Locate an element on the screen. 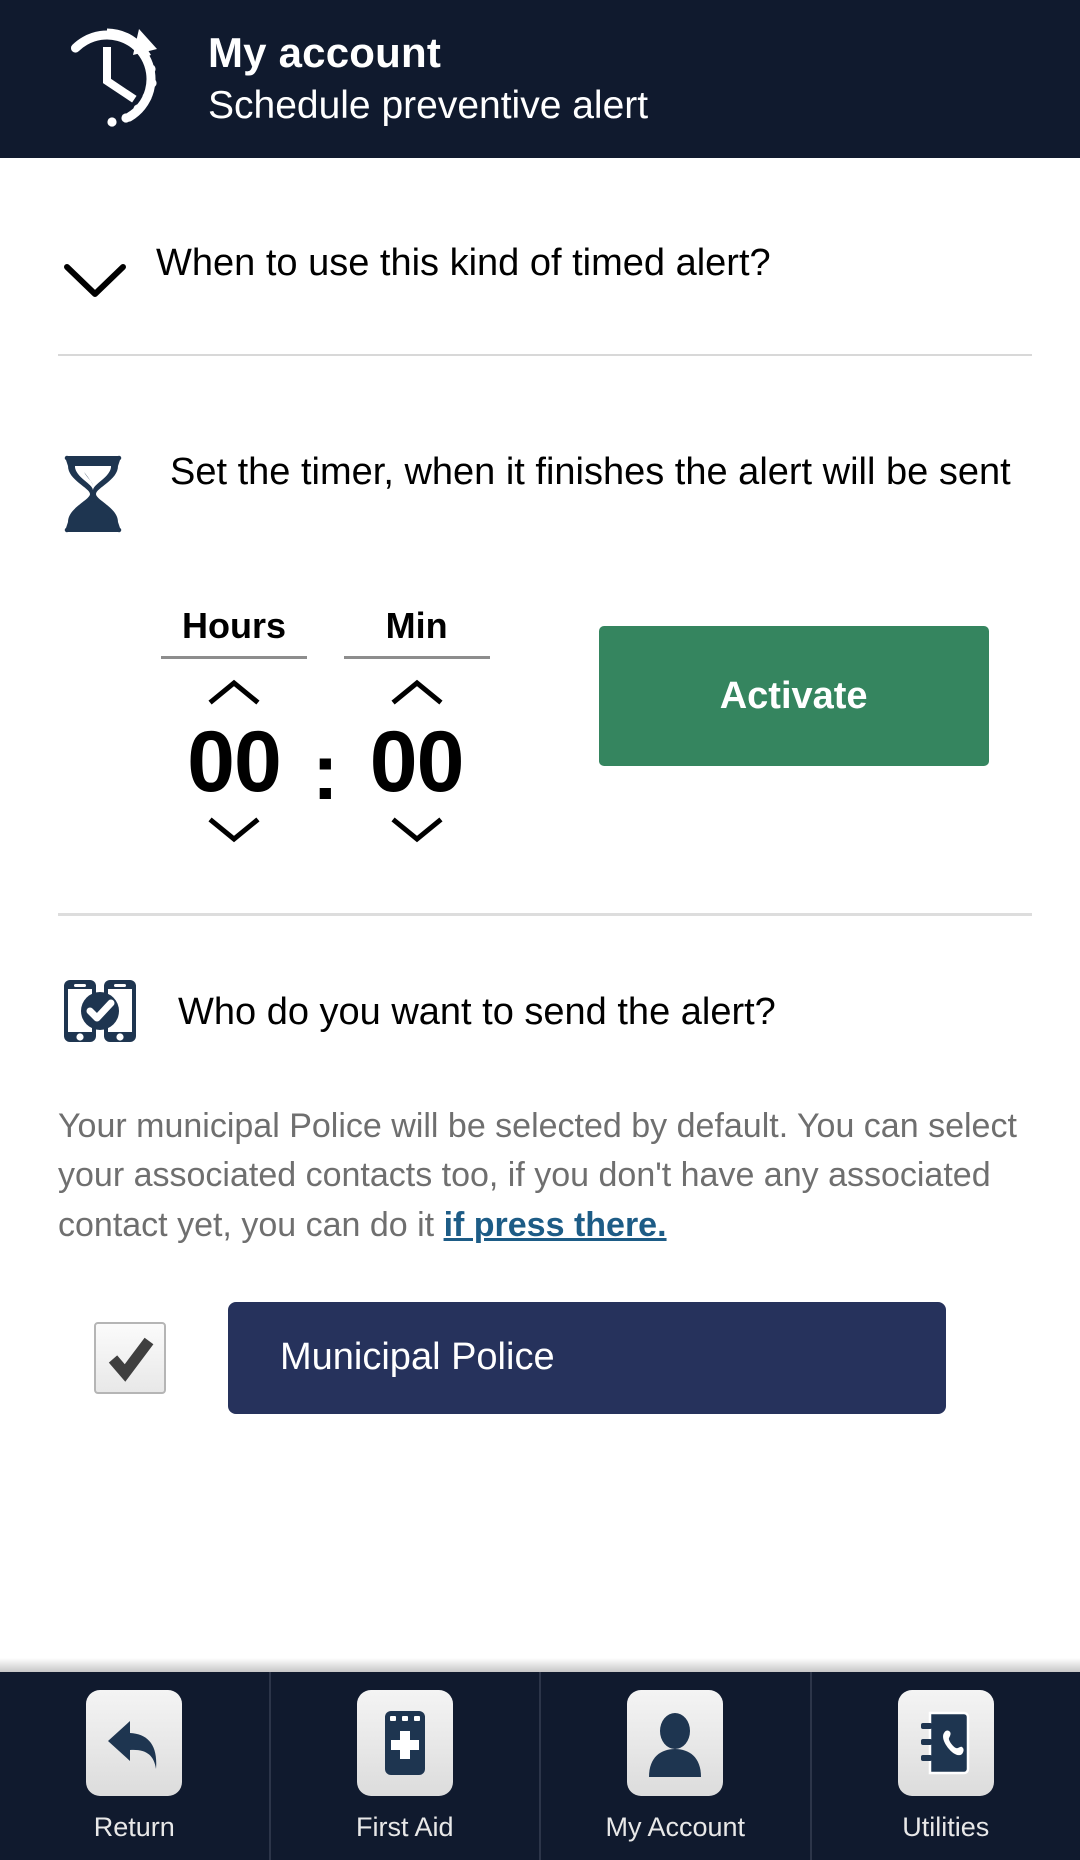  municipal-police-button: Municipal Police is located at coordinates (587, 1357).